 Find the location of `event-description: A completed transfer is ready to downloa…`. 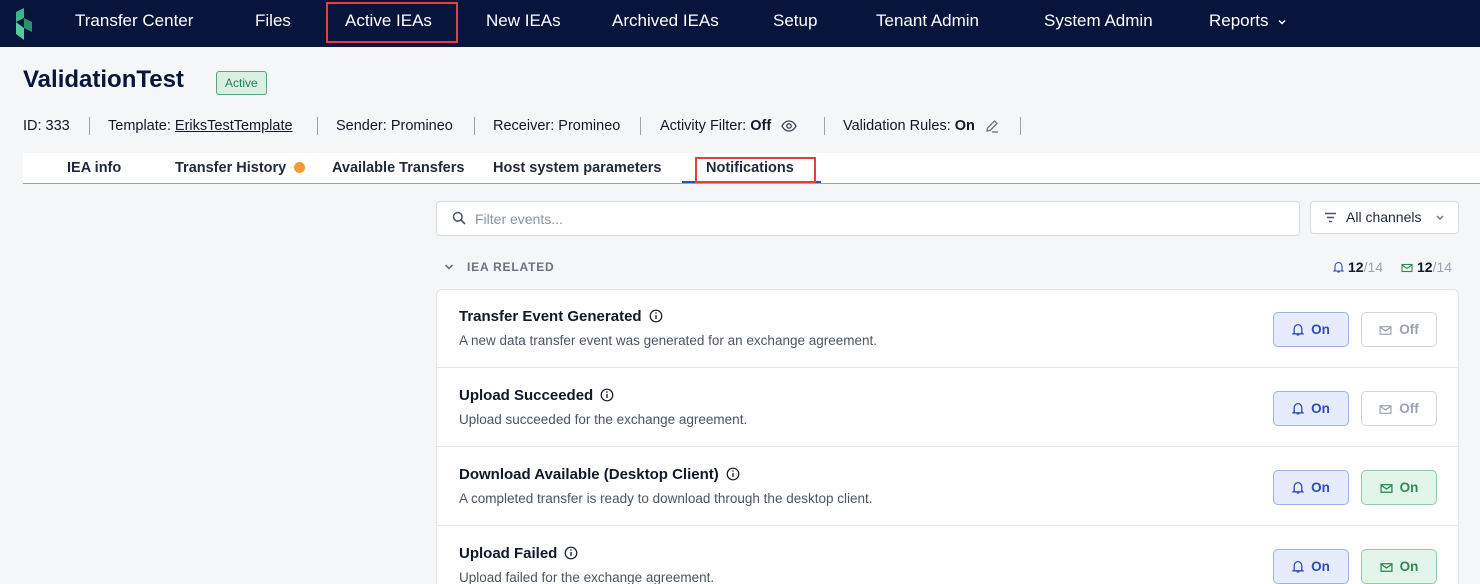

event-description: A completed transfer is ready to downloa… is located at coordinates (666, 498).